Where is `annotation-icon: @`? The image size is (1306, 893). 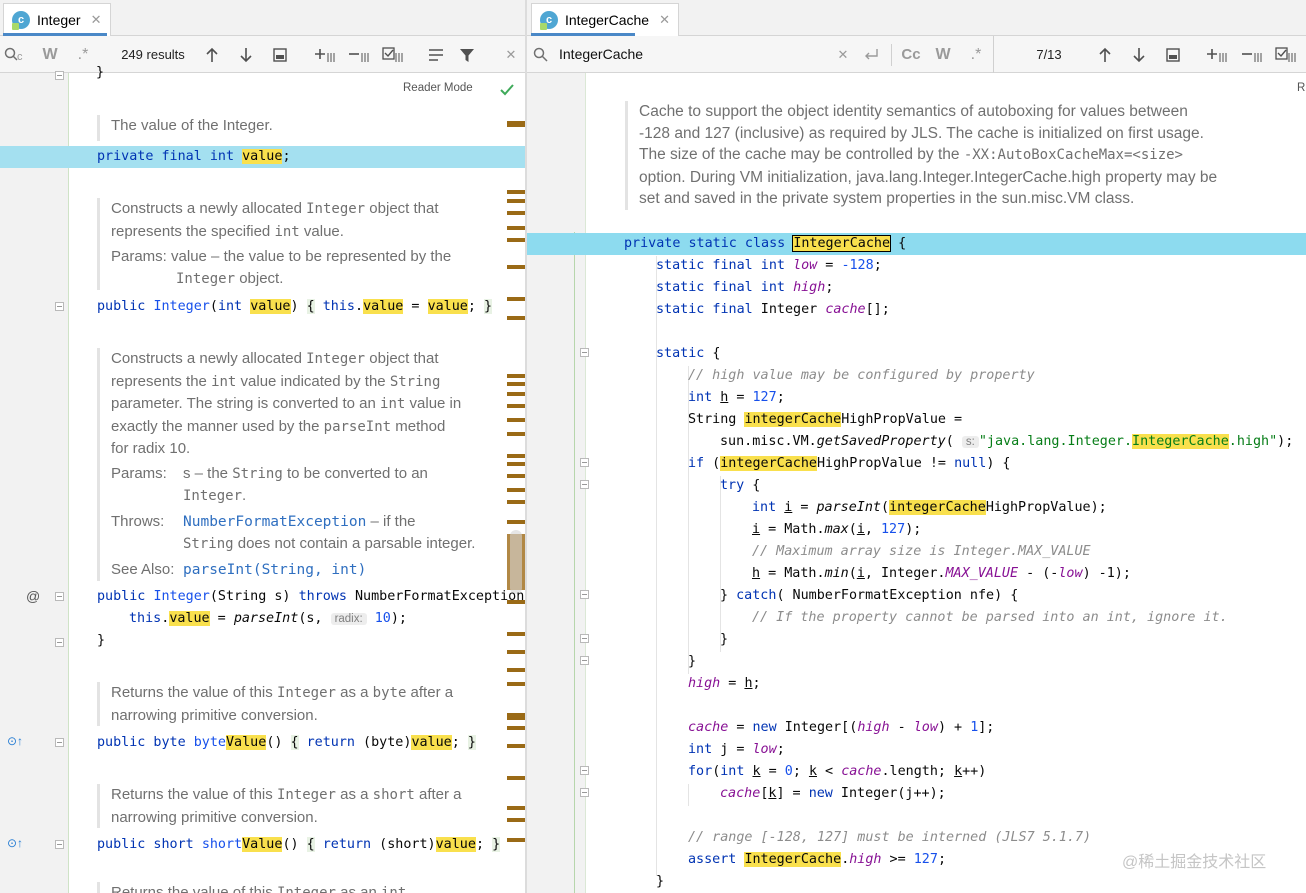 annotation-icon: @ is located at coordinates (33, 596).